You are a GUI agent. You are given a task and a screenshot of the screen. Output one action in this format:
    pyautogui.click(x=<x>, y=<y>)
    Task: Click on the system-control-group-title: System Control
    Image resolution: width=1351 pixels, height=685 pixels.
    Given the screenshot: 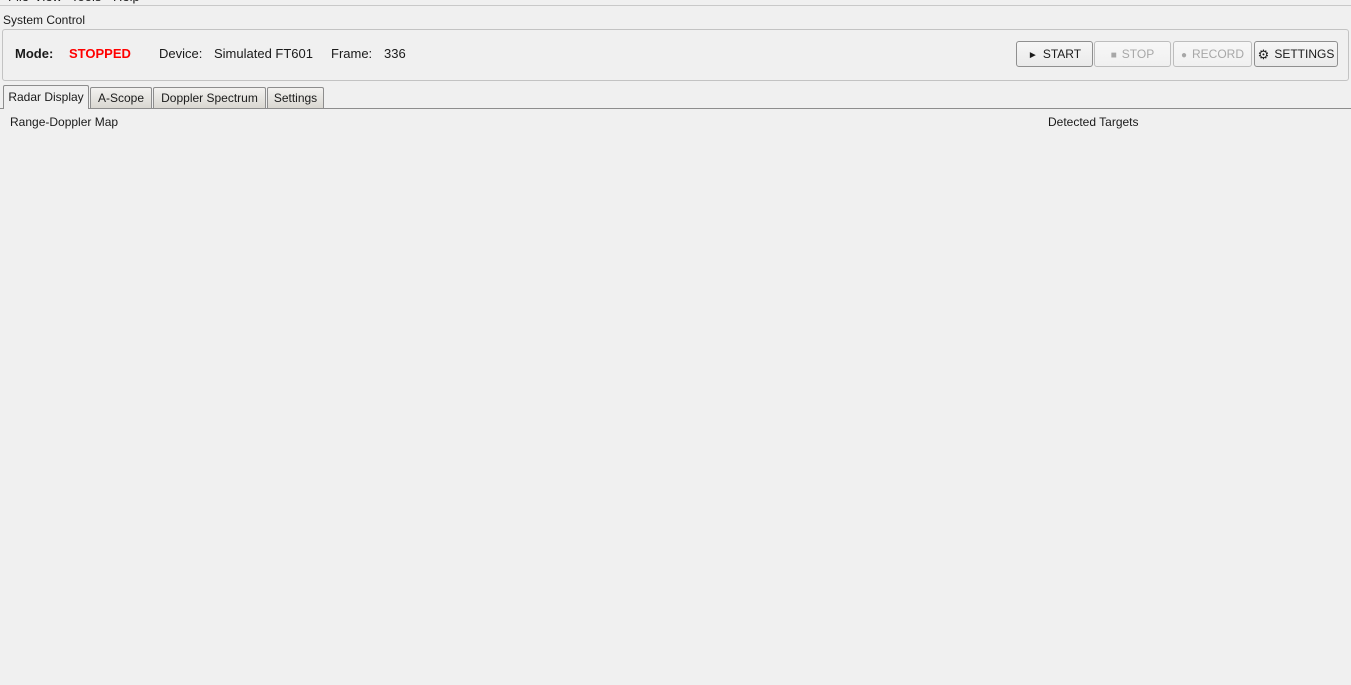 What is the action you would take?
    pyautogui.click(x=44, y=20)
    